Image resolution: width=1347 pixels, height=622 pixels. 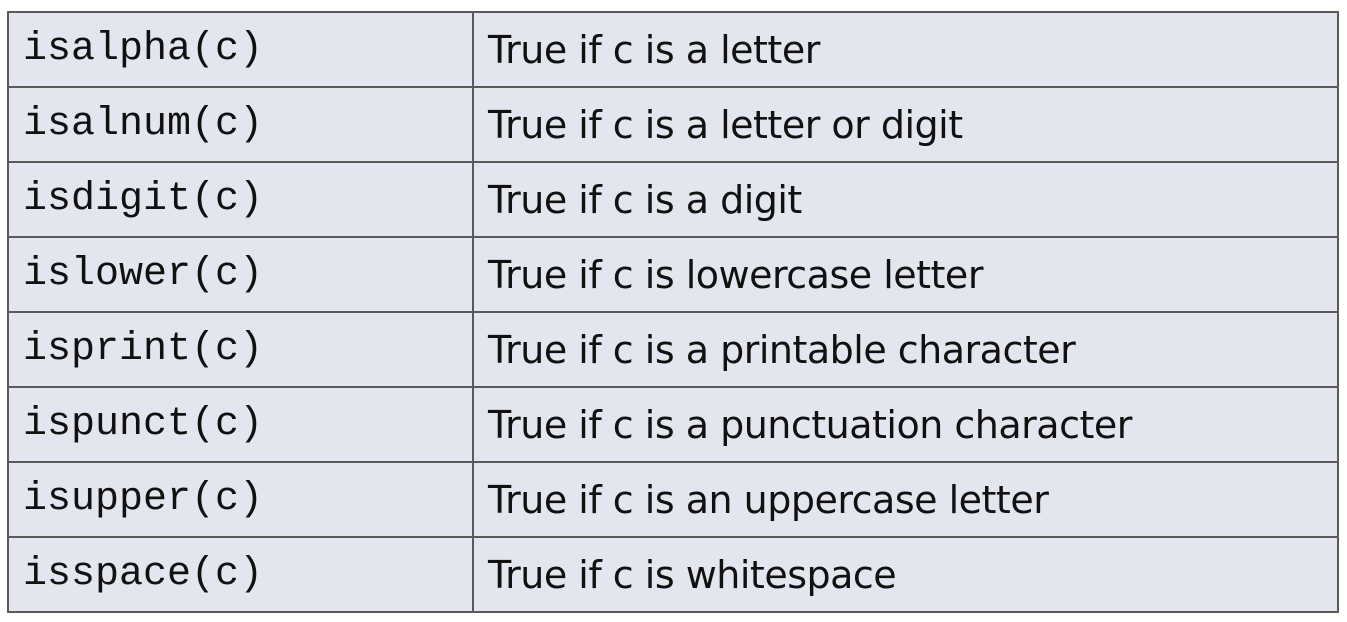 I want to click on description-cell: True if c is whitespace, so click(x=905, y=574).